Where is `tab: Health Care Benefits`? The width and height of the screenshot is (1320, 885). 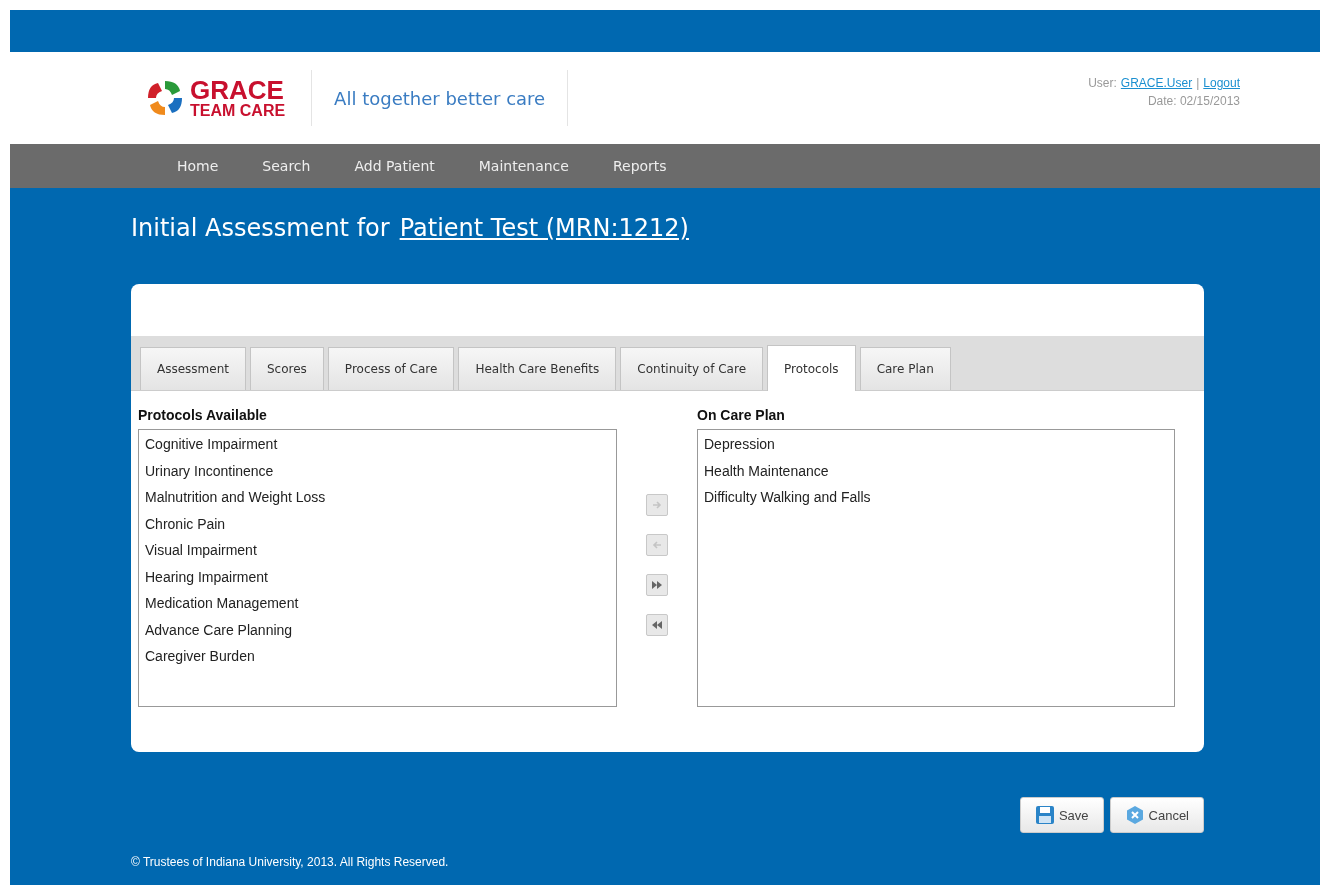 tab: Health Care Benefits is located at coordinates (537, 368).